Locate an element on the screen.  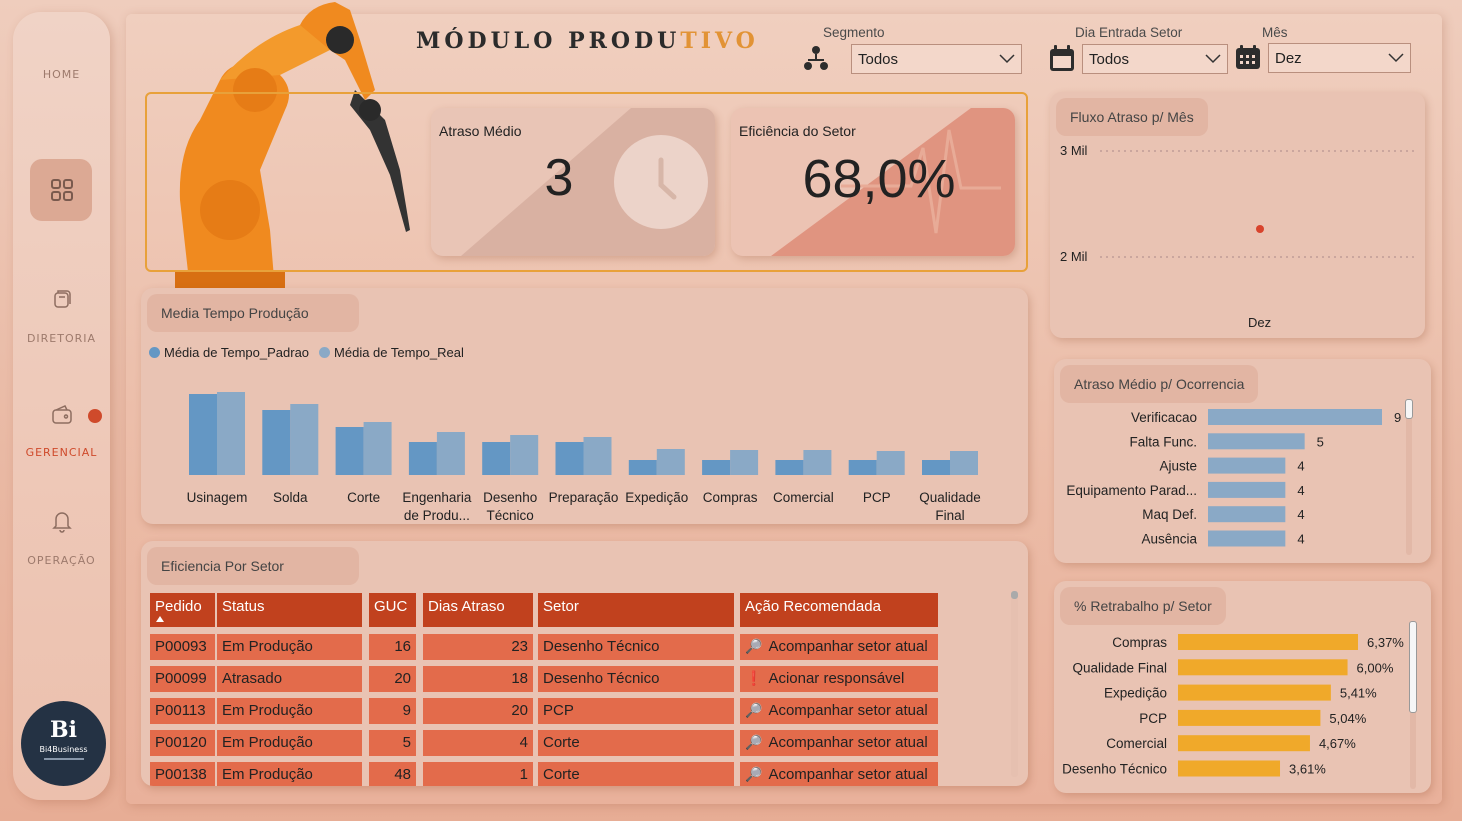
col-header: Ação Recomendada is located at coordinates (839, 610).